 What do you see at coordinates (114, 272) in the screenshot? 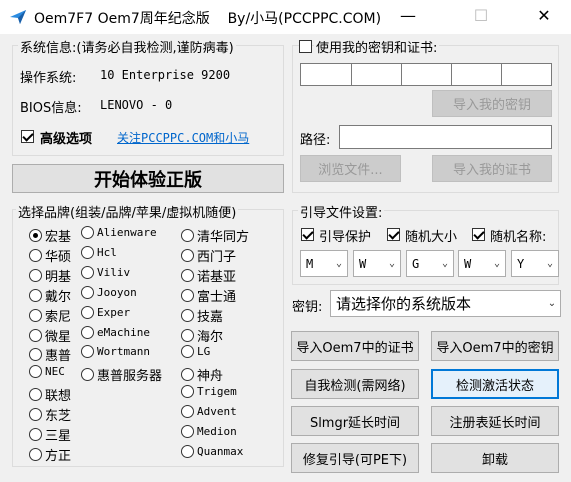
I see `brand-label: Viliv` at bounding box center [114, 272].